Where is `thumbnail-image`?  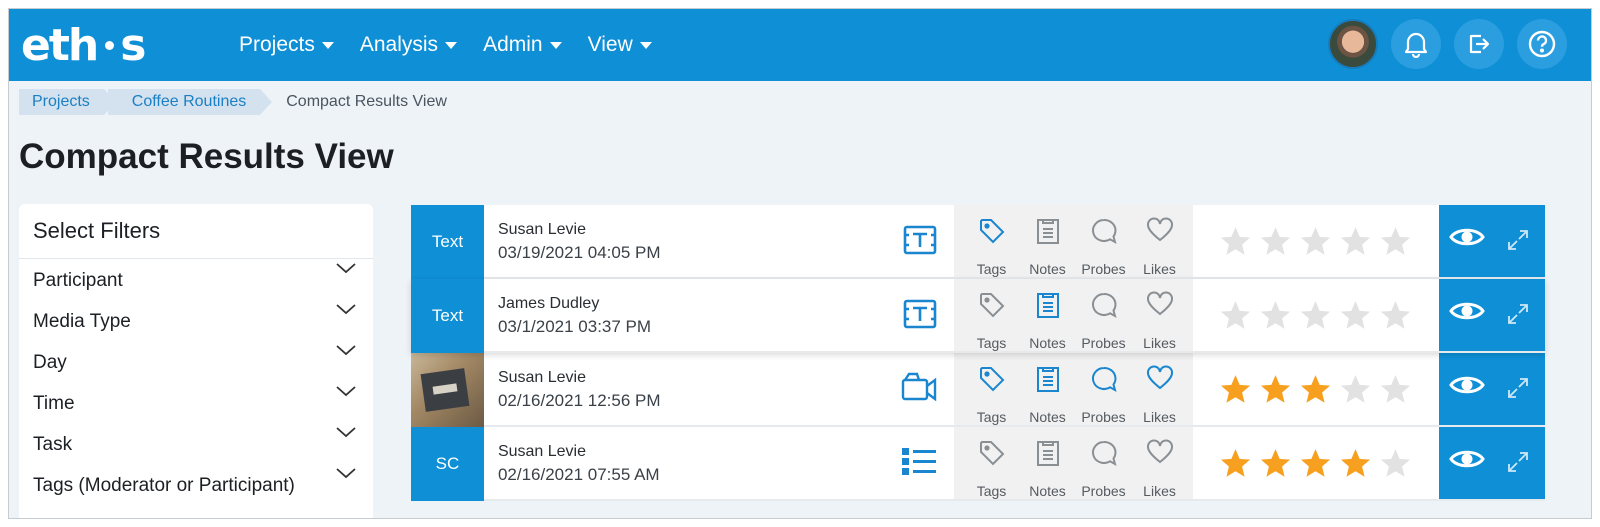
thumbnail-image is located at coordinates (447, 390).